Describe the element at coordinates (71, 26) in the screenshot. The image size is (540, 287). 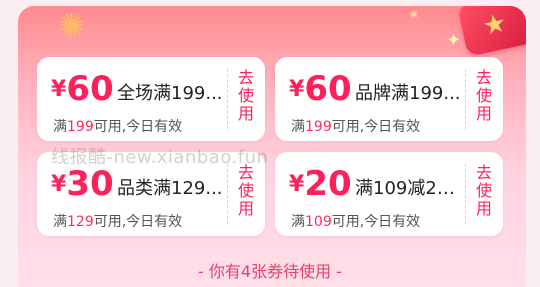
I see `firework-icon: ✺` at that location.